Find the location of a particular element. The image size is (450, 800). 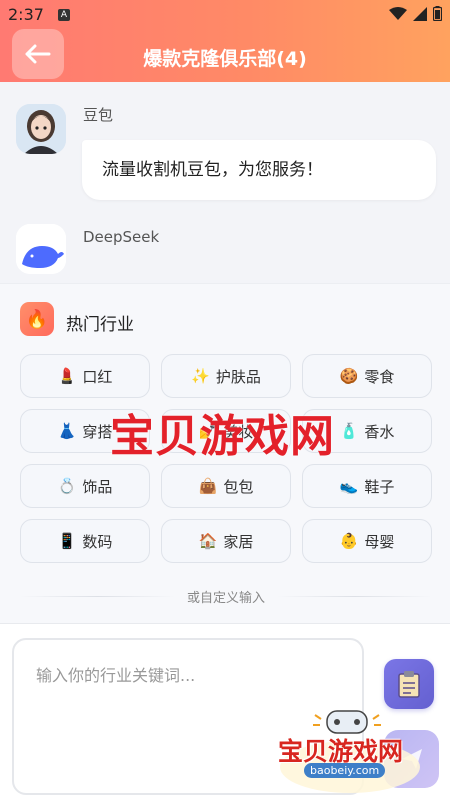

chip-label: 包包 is located at coordinates (238, 486).